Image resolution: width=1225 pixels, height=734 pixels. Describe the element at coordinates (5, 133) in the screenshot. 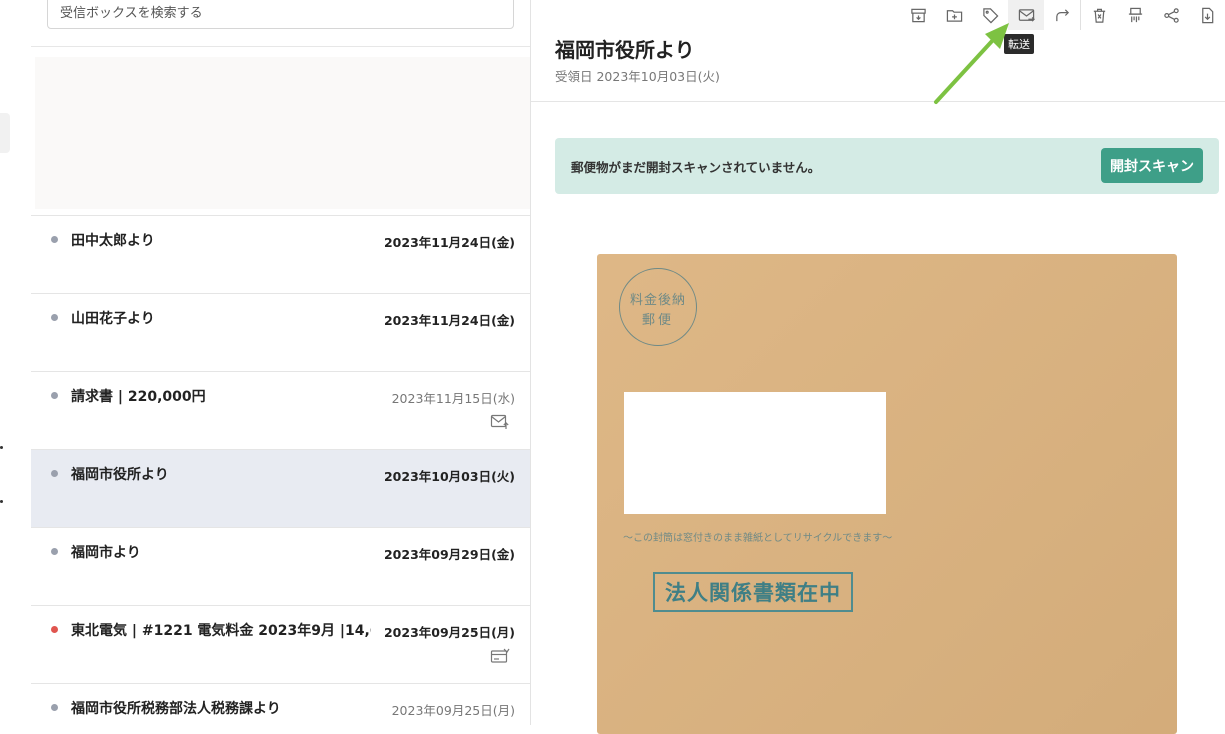

I see `rail-tab` at that location.